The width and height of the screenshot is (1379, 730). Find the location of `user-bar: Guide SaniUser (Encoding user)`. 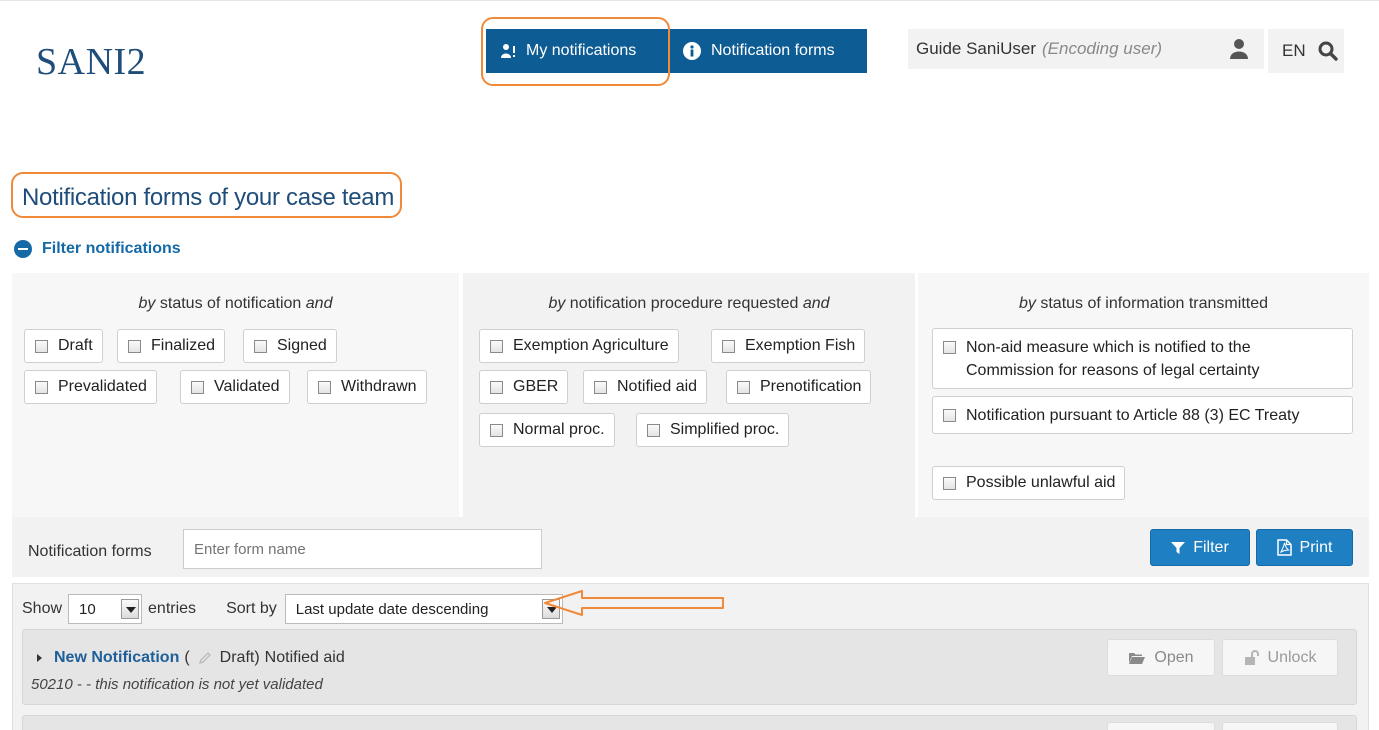

user-bar: Guide SaniUser (Encoding user) is located at coordinates (1086, 49).